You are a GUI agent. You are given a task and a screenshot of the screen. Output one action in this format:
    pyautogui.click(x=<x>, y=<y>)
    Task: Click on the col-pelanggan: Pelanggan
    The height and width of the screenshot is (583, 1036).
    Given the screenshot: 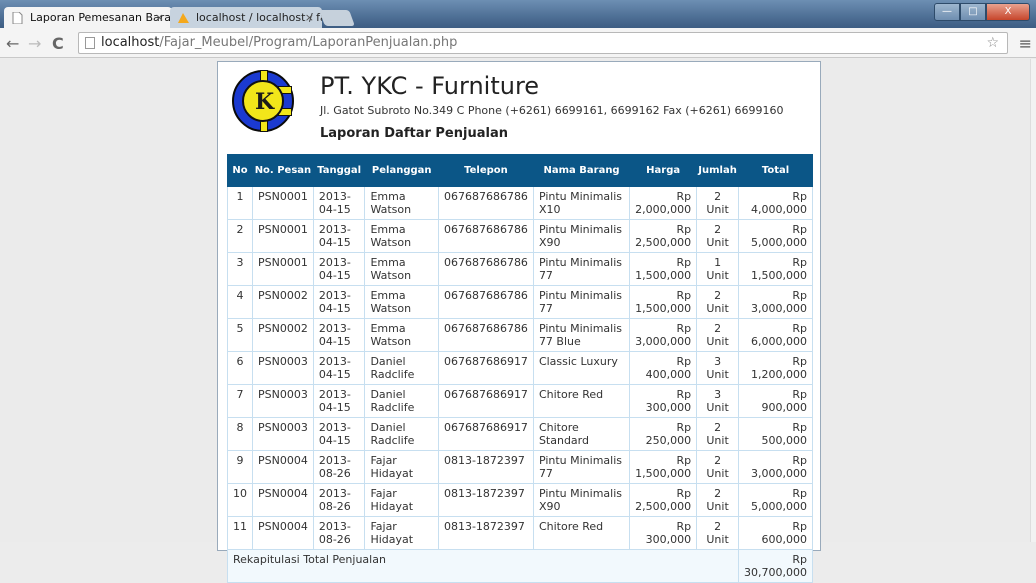 What is the action you would take?
    pyautogui.click(x=401, y=170)
    